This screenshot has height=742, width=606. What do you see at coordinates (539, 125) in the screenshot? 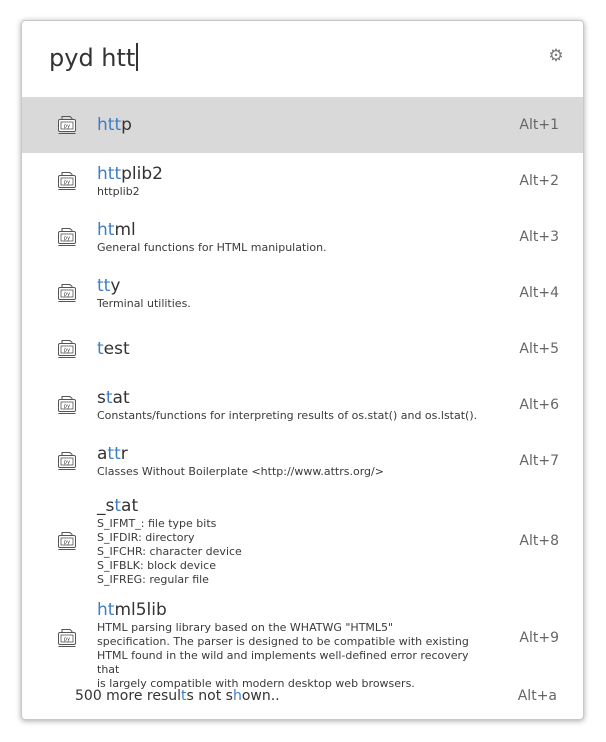
I see `result-shortcut: Alt+1` at bounding box center [539, 125].